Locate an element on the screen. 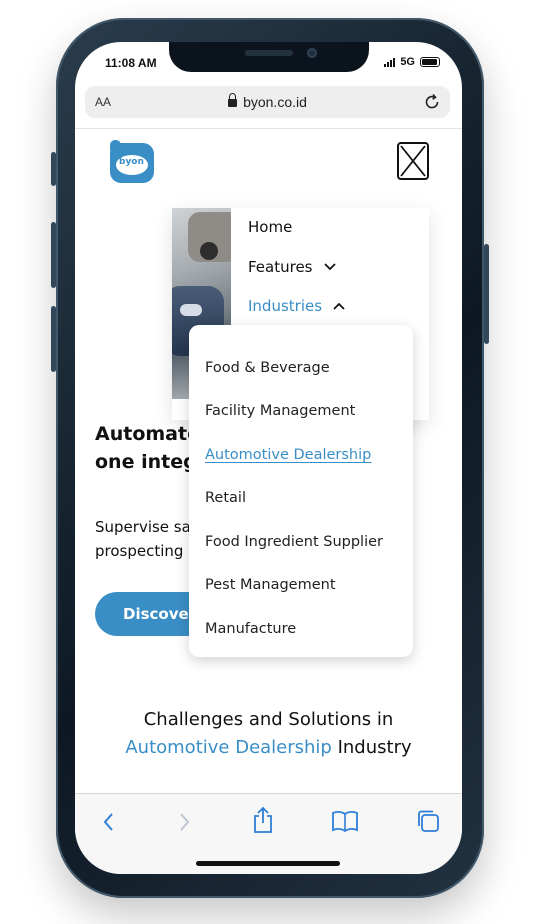 The height and width of the screenshot is (924, 550). dropdown-item-facility-management: Facility Management is located at coordinates (280, 411).